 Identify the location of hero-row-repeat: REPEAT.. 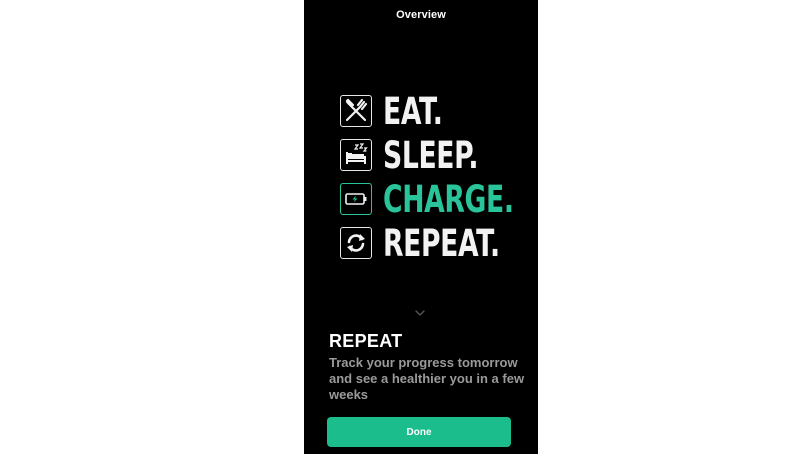
(435, 243).